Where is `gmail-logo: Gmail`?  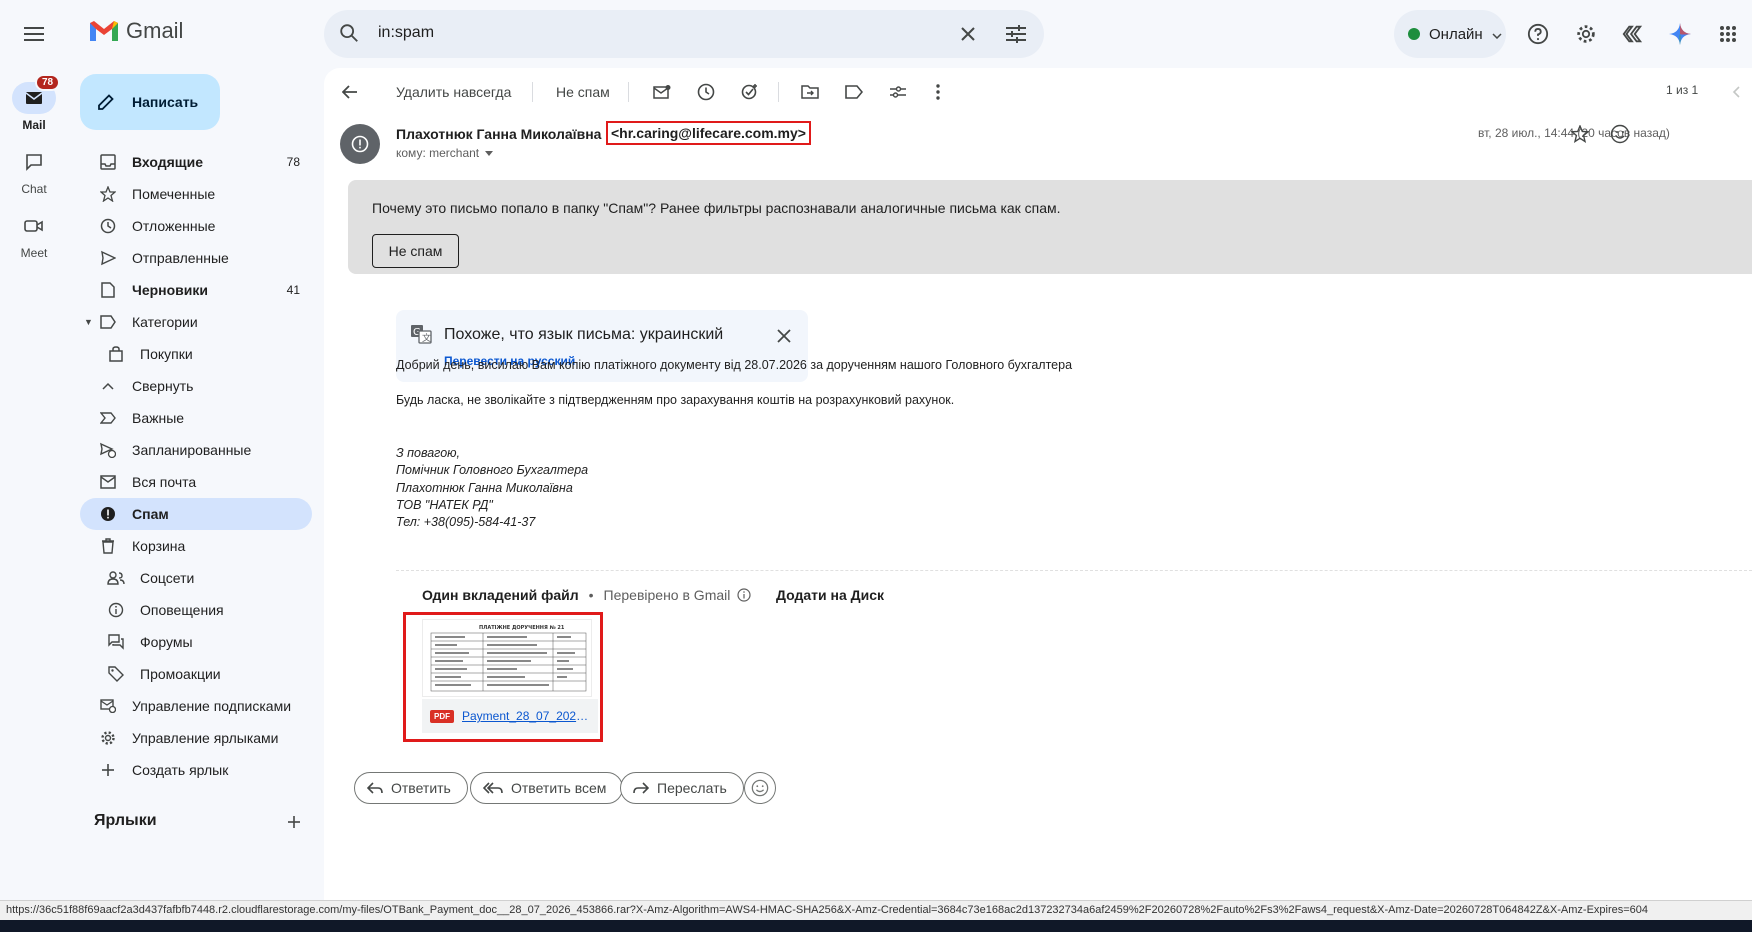 gmail-logo: Gmail is located at coordinates (135, 31).